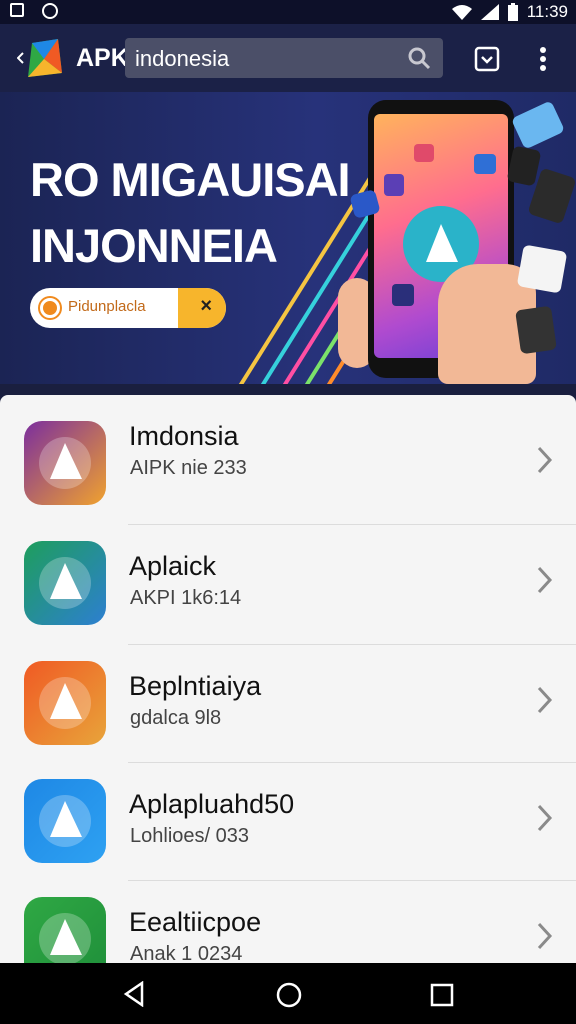 The height and width of the screenshot is (1024, 576). What do you see at coordinates (189, 836) in the screenshot?
I see `app-subtitle: Lohlioes/ 033` at bounding box center [189, 836].